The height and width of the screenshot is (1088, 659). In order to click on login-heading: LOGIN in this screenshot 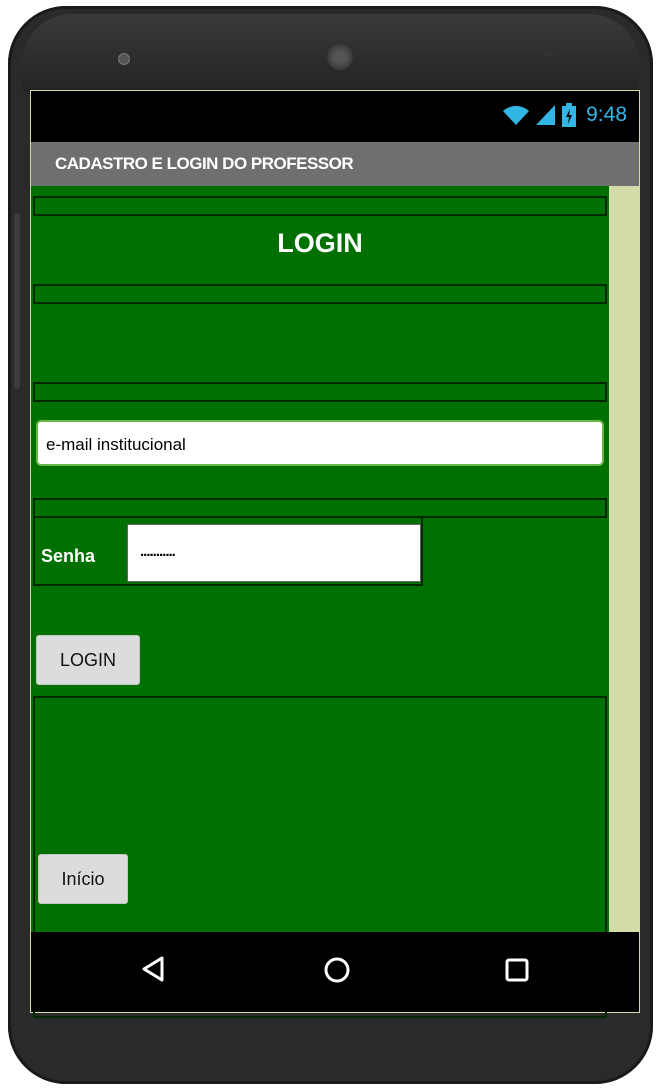, I will do `click(320, 243)`.